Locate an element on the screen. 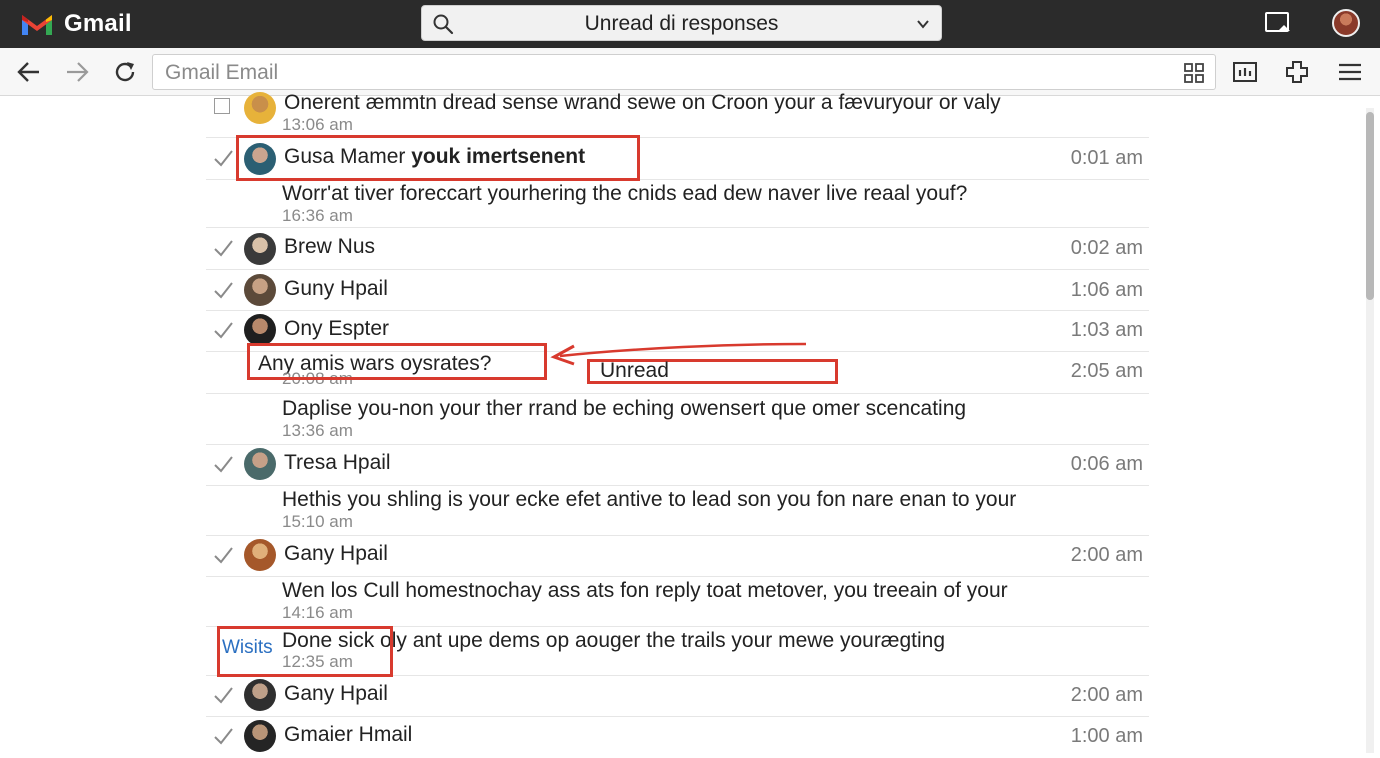 The width and height of the screenshot is (1380, 758). forward-arrow-icon is located at coordinates (77, 72).